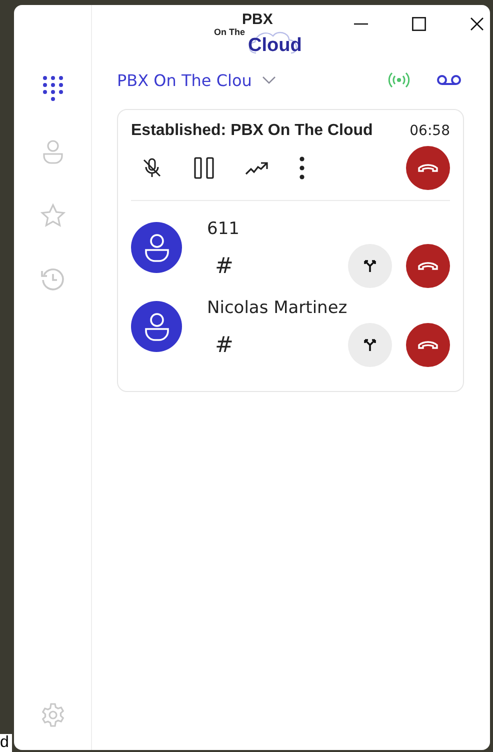 Image resolution: width=493 pixels, height=752 pixels. Describe the element at coordinates (6, 743) in the screenshot. I see `background-text: d` at that location.